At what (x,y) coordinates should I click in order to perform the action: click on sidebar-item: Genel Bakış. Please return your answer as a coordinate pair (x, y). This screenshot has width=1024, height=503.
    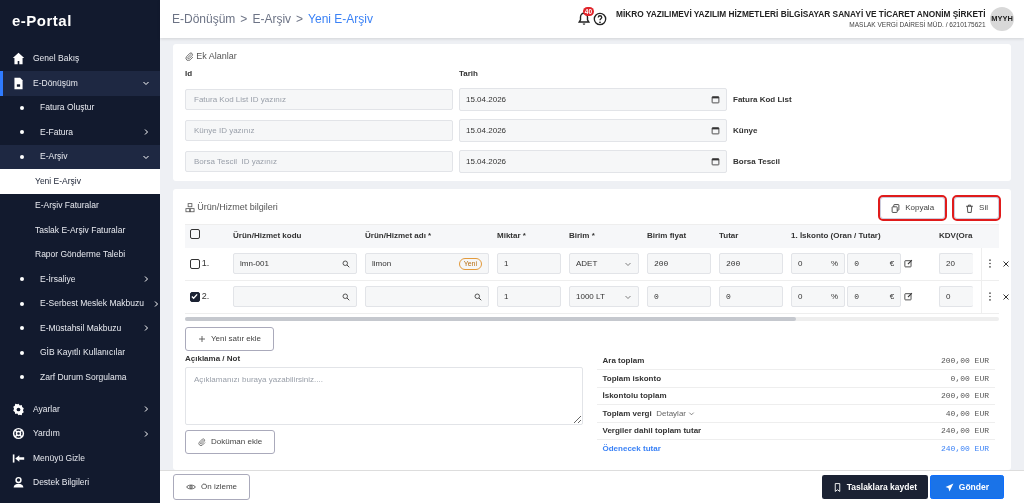
    Looking at the image, I should click on (80, 58).